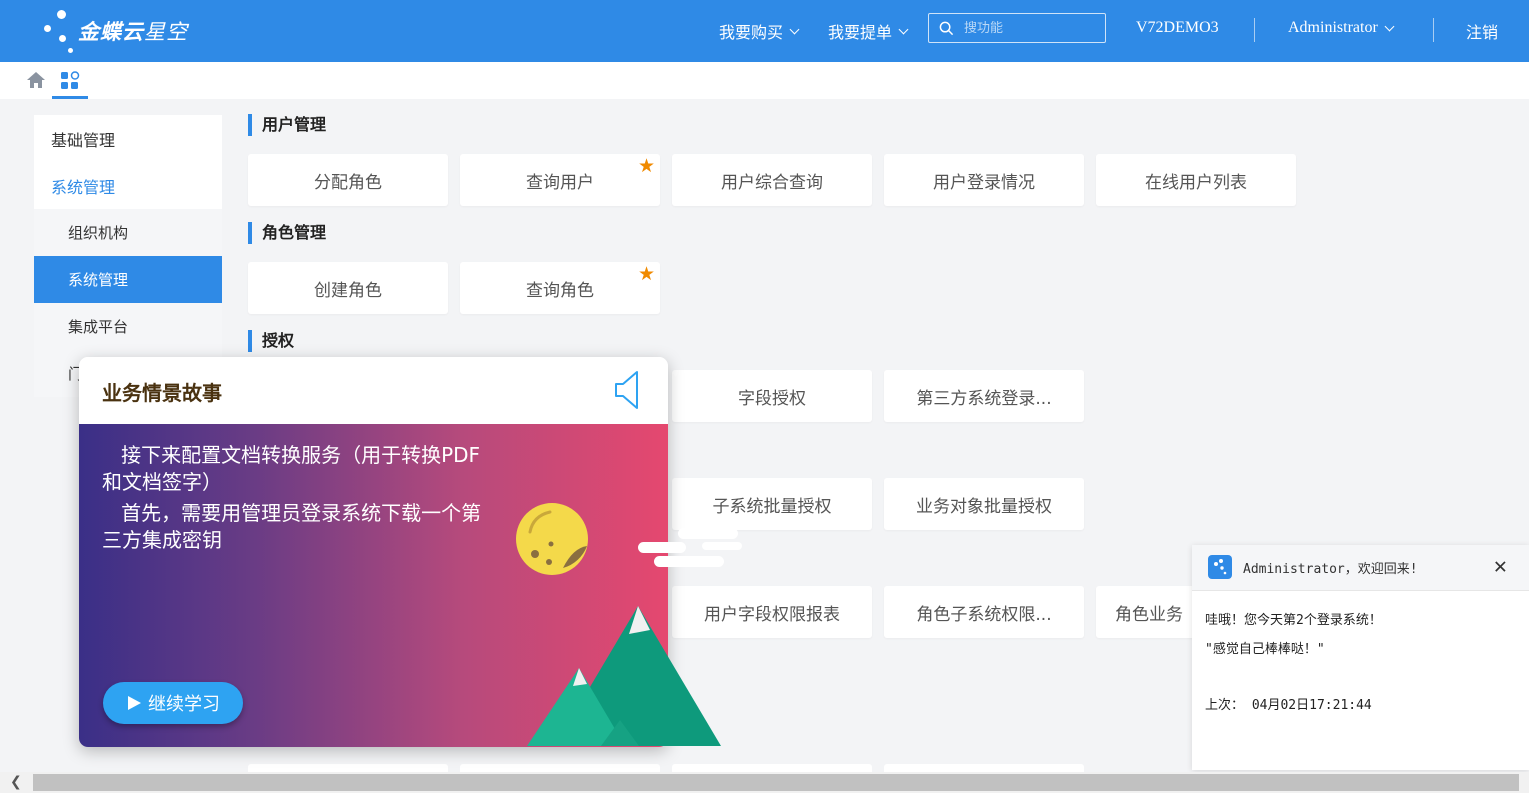  What do you see at coordinates (628, 390) in the screenshot?
I see `speaker-icon` at bounding box center [628, 390].